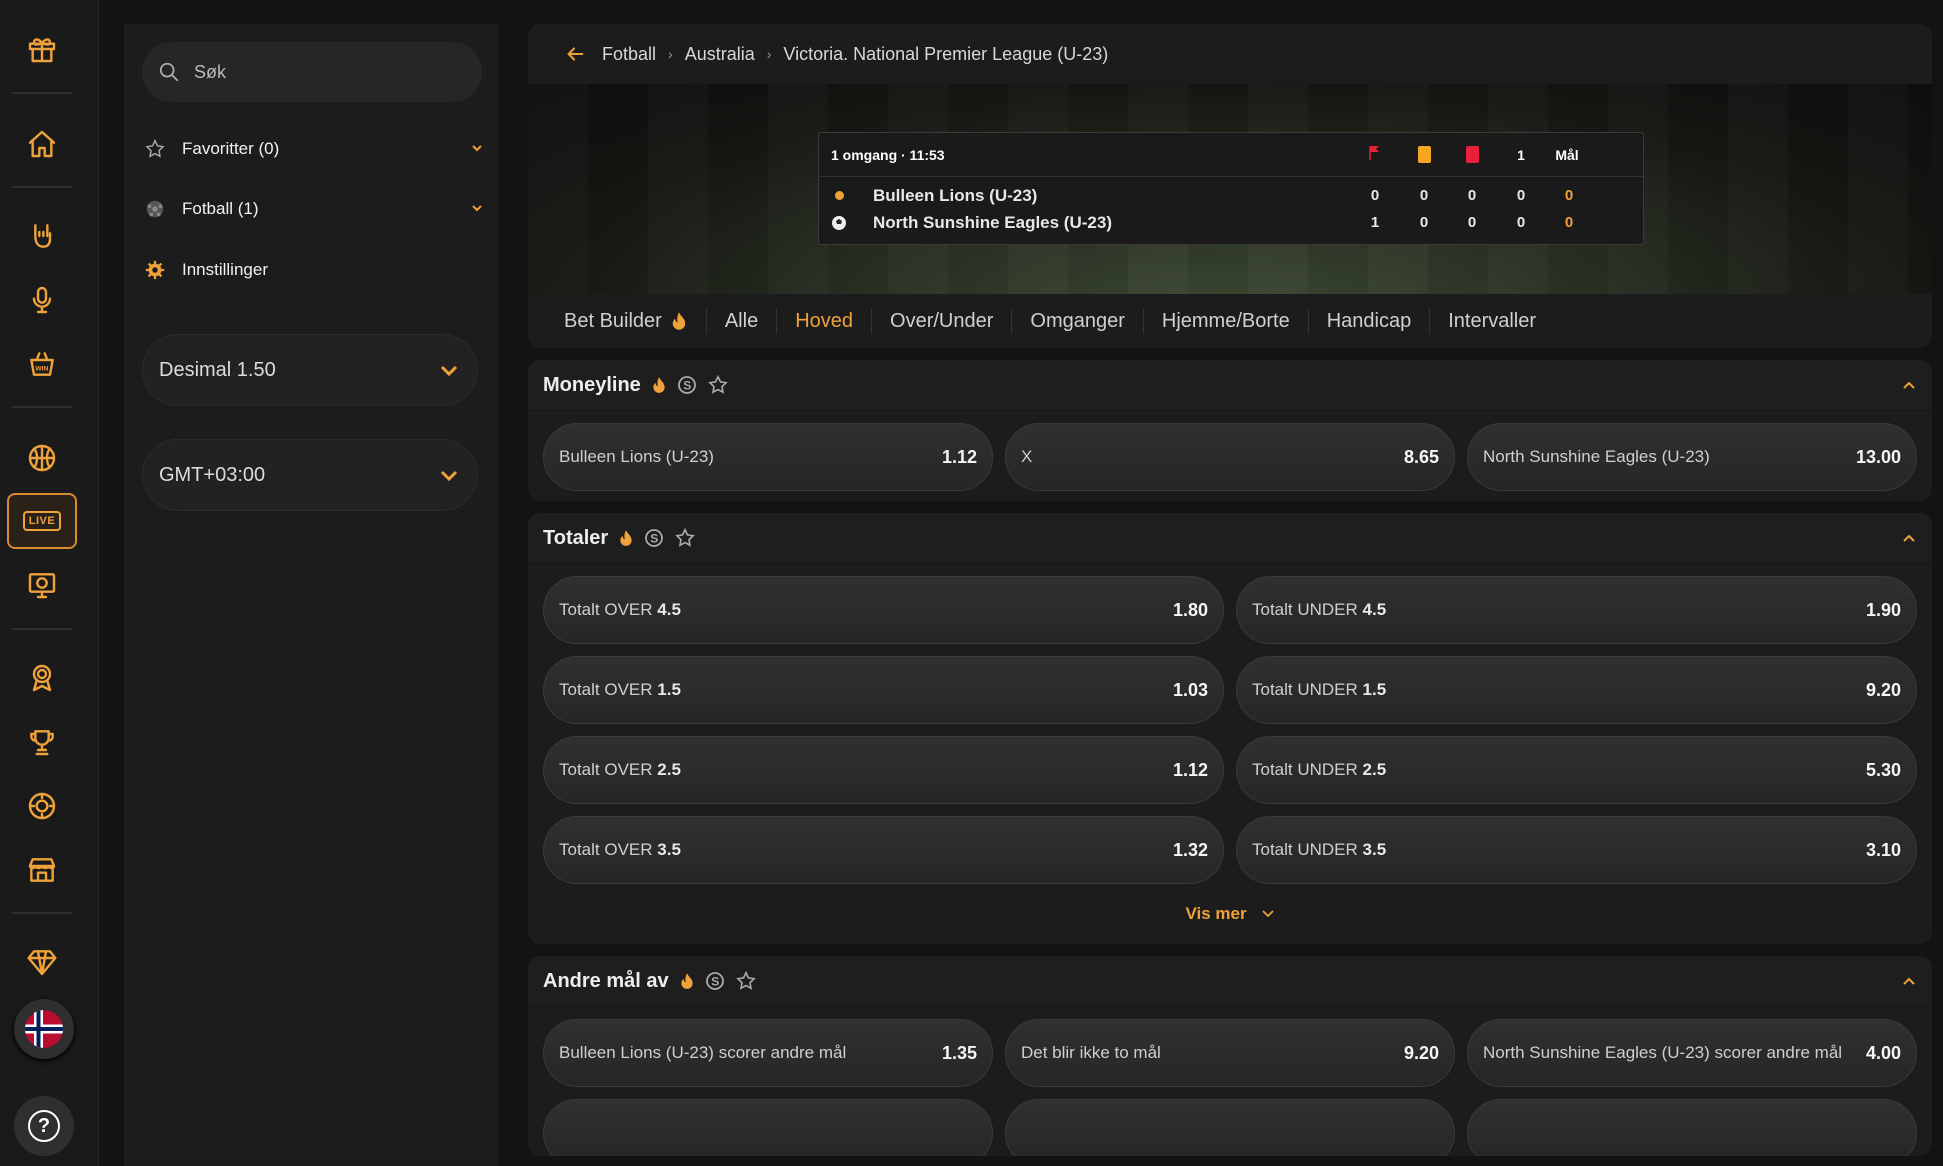 The image size is (1943, 1166). What do you see at coordinates (959, 456) in the screenshot?
I see `odds-value: 1.12` at bounding box center [959, 456].